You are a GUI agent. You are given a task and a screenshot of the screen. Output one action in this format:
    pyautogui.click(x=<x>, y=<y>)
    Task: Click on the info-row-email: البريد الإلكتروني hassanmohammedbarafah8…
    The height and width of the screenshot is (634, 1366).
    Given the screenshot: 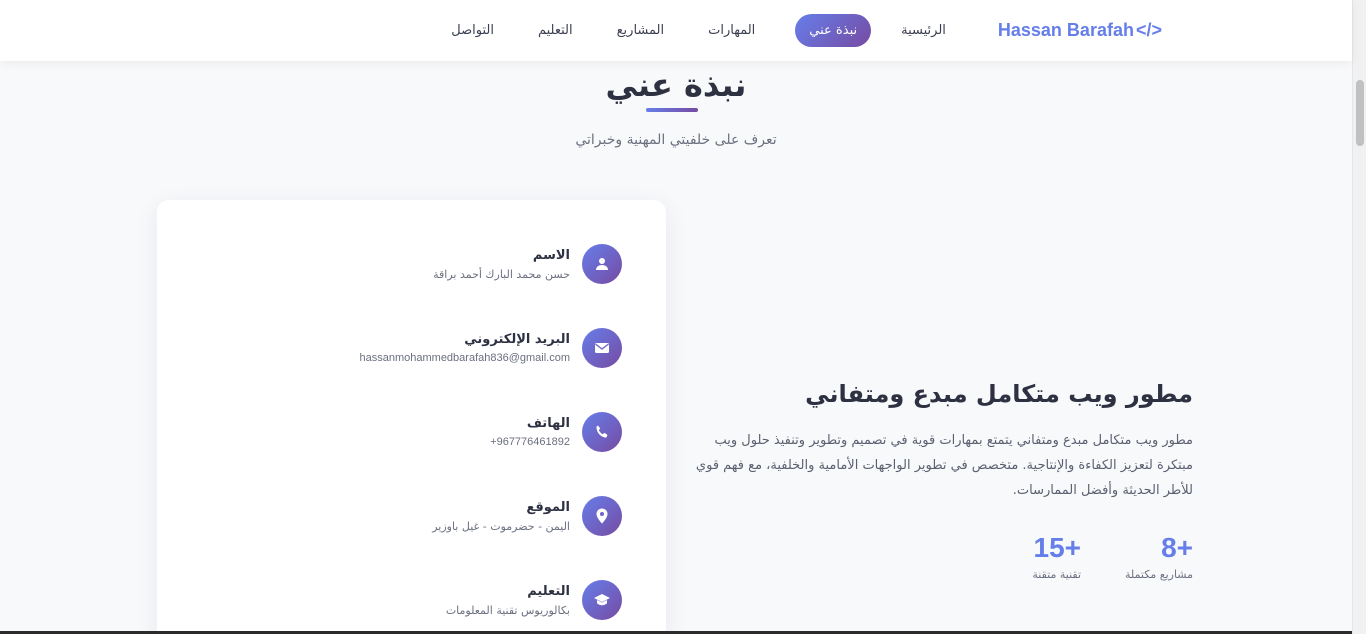 What is the action you would take?
    pyautogui.click(x=491, y=348)
    